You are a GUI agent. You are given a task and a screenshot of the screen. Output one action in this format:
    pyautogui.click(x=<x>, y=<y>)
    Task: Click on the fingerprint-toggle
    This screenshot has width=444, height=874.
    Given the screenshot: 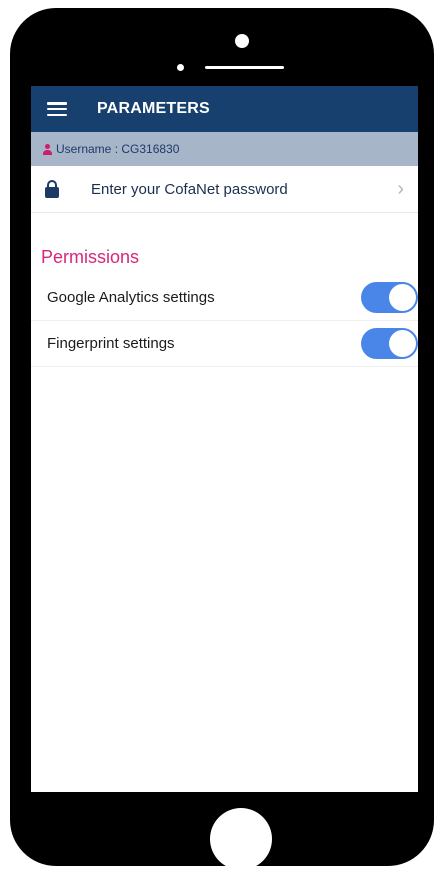 What is the action you would take?
    pyautogui.click(x=389, y=343)
    